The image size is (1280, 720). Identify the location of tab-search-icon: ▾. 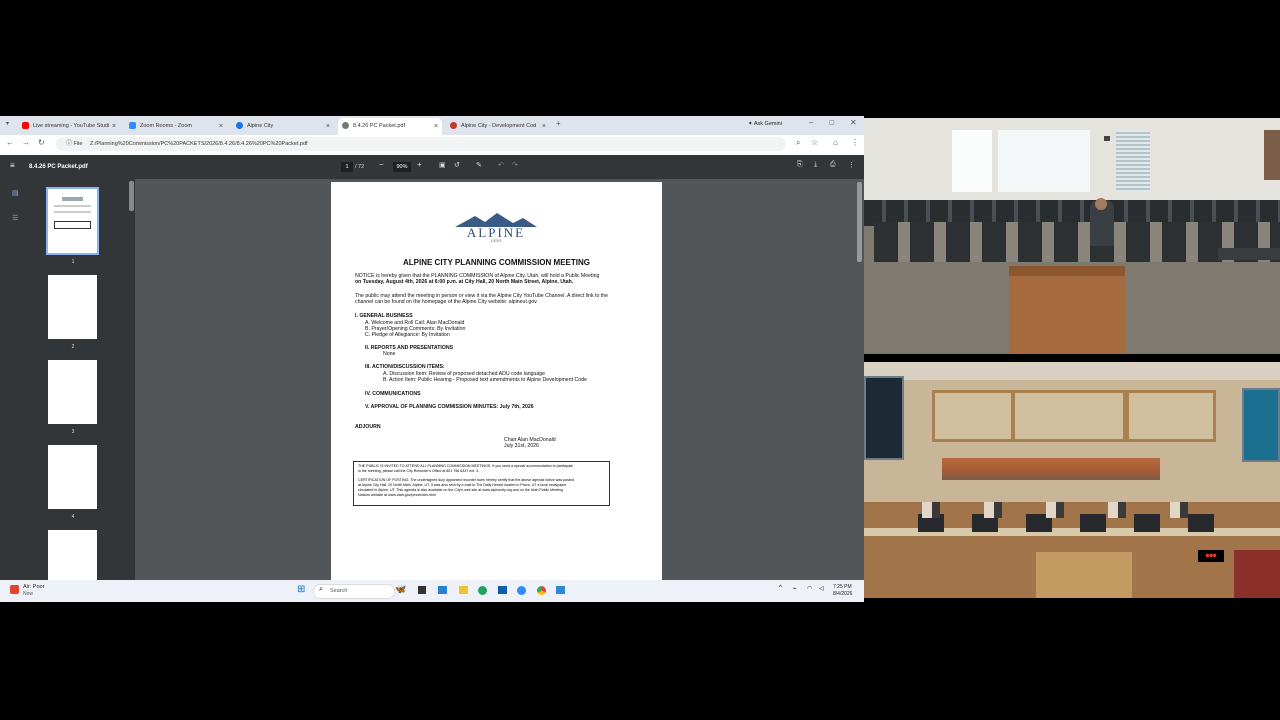
(7, 123).